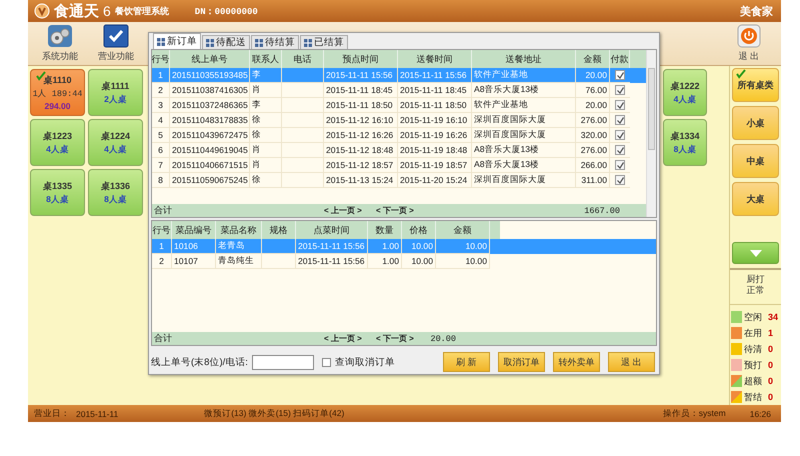 This screenshot has height=456, width=800. I want to click on table-cell: 2015-11-12 16:26, so click(361, 135).